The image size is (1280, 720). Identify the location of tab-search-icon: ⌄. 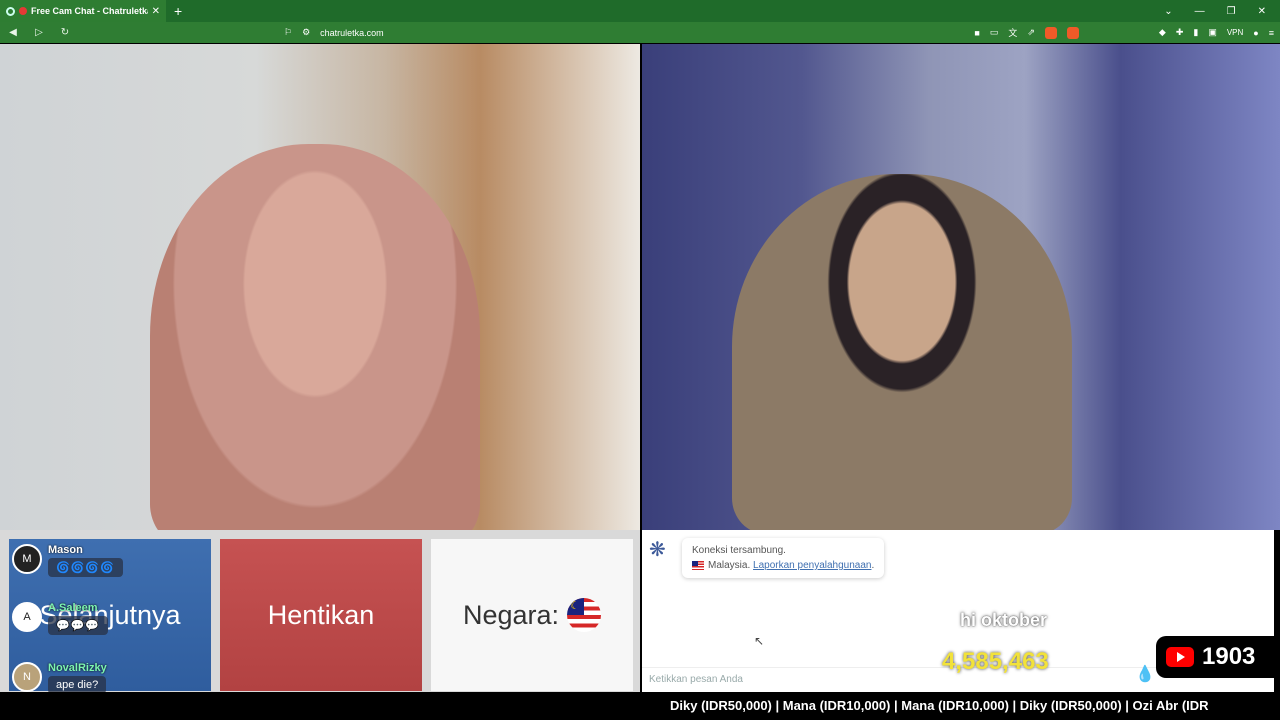
(1168, 11).